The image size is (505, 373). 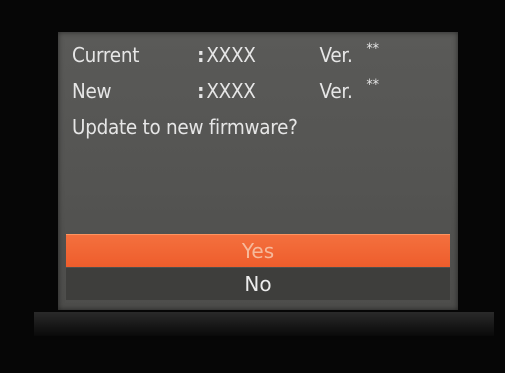 What do you see at coordinates (106, 55) in the screenshot?
I see `current-label: Current` at bounding box center [106, 55].